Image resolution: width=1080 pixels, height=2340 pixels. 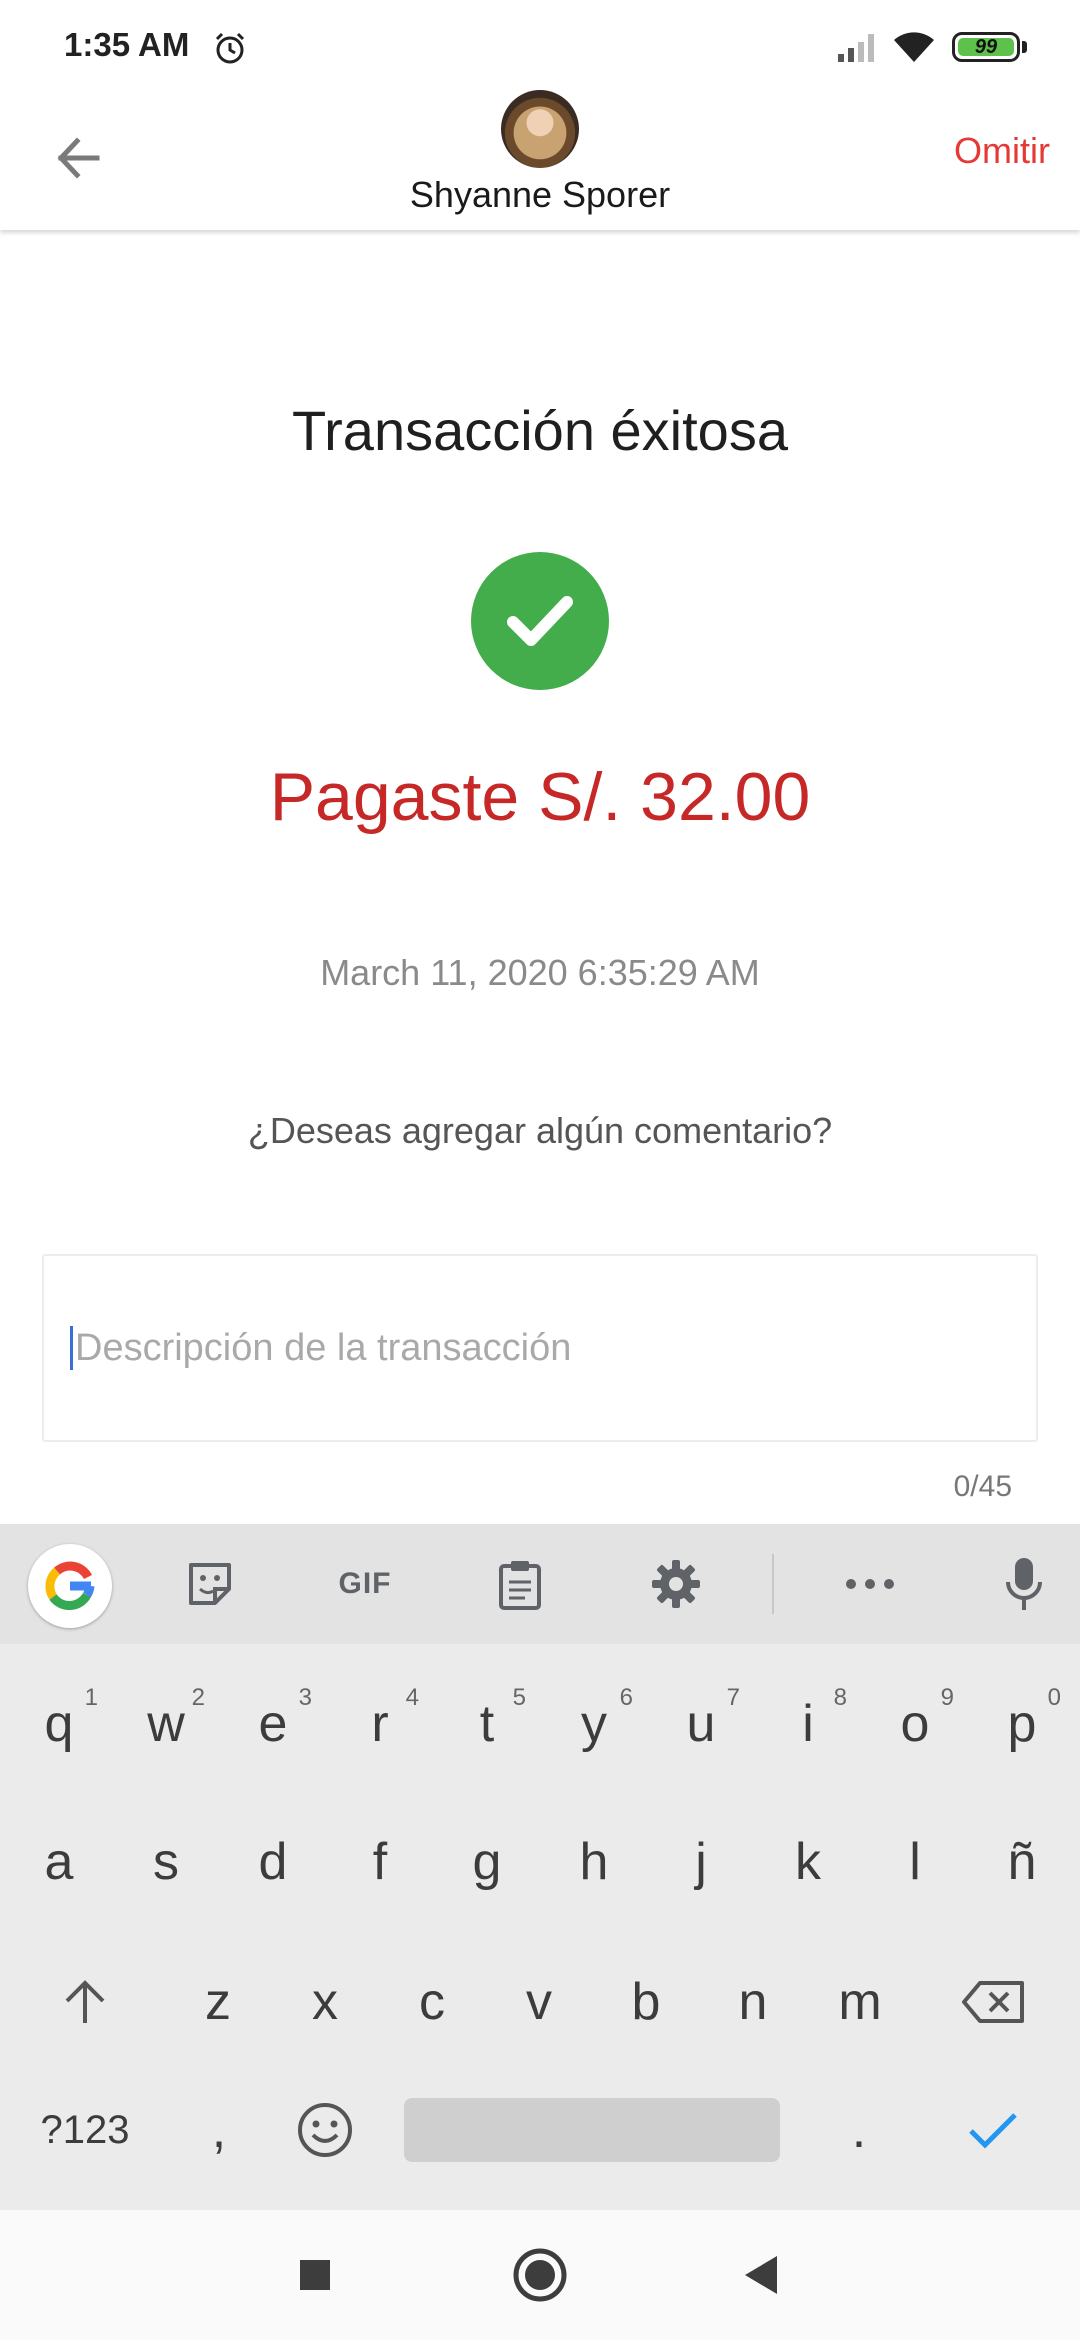 I want to click on key-n: n, so click(x=753, y=2002).